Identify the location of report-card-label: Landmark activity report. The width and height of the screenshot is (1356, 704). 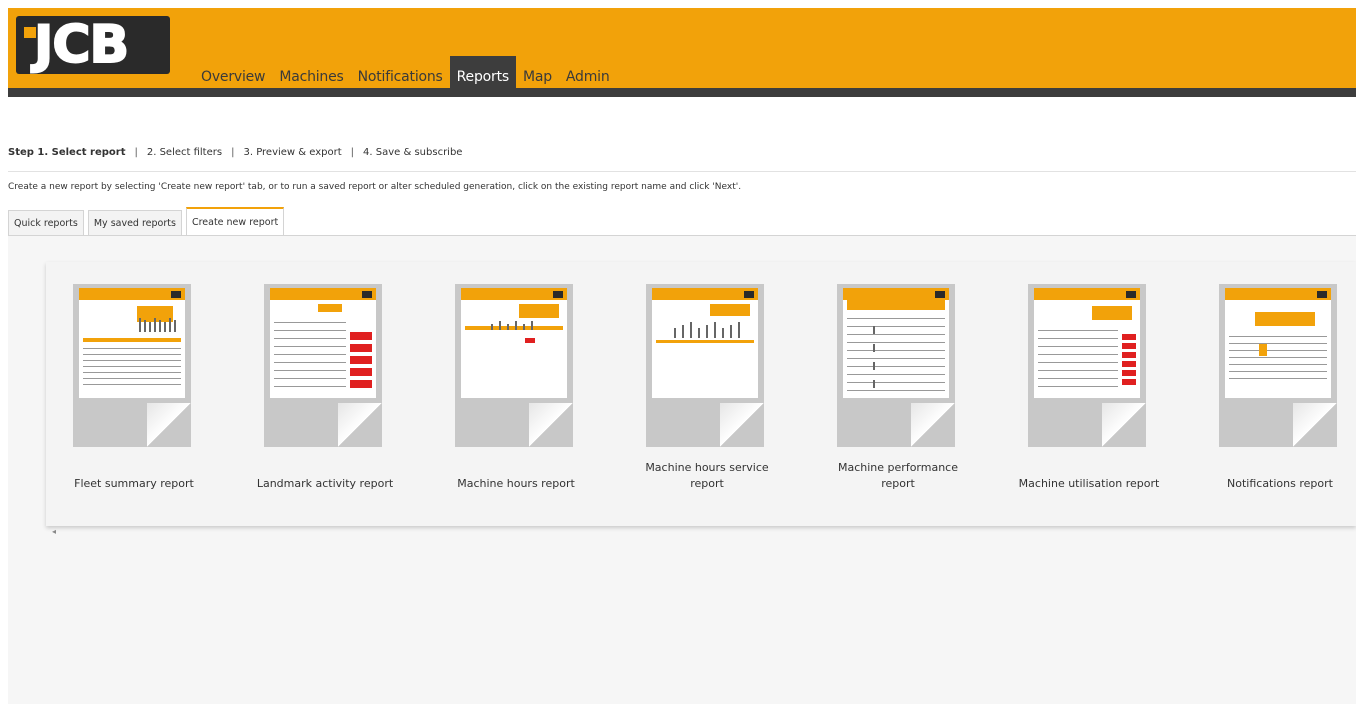
(325, 484).